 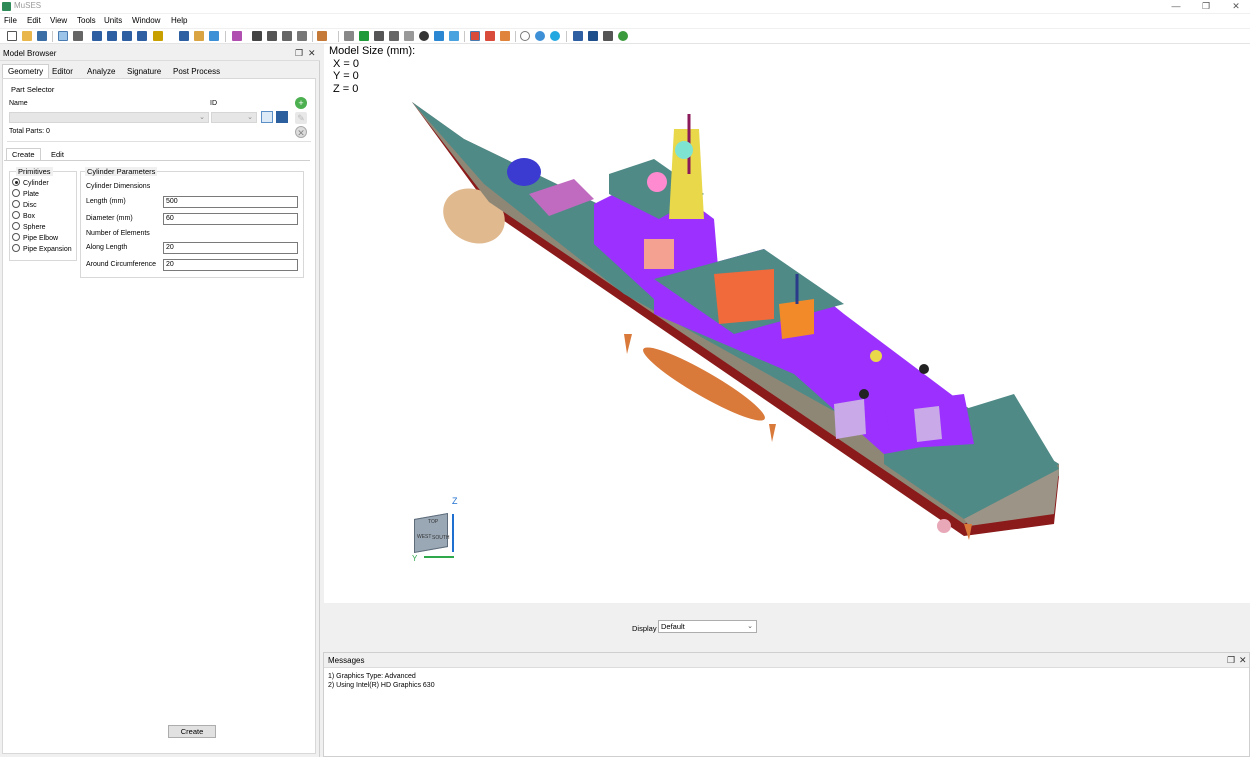 What do you see at coordinates (301, 118) in the screenshot?
I see `edit-part-icon: ✎` at bounding box center [301, 118].